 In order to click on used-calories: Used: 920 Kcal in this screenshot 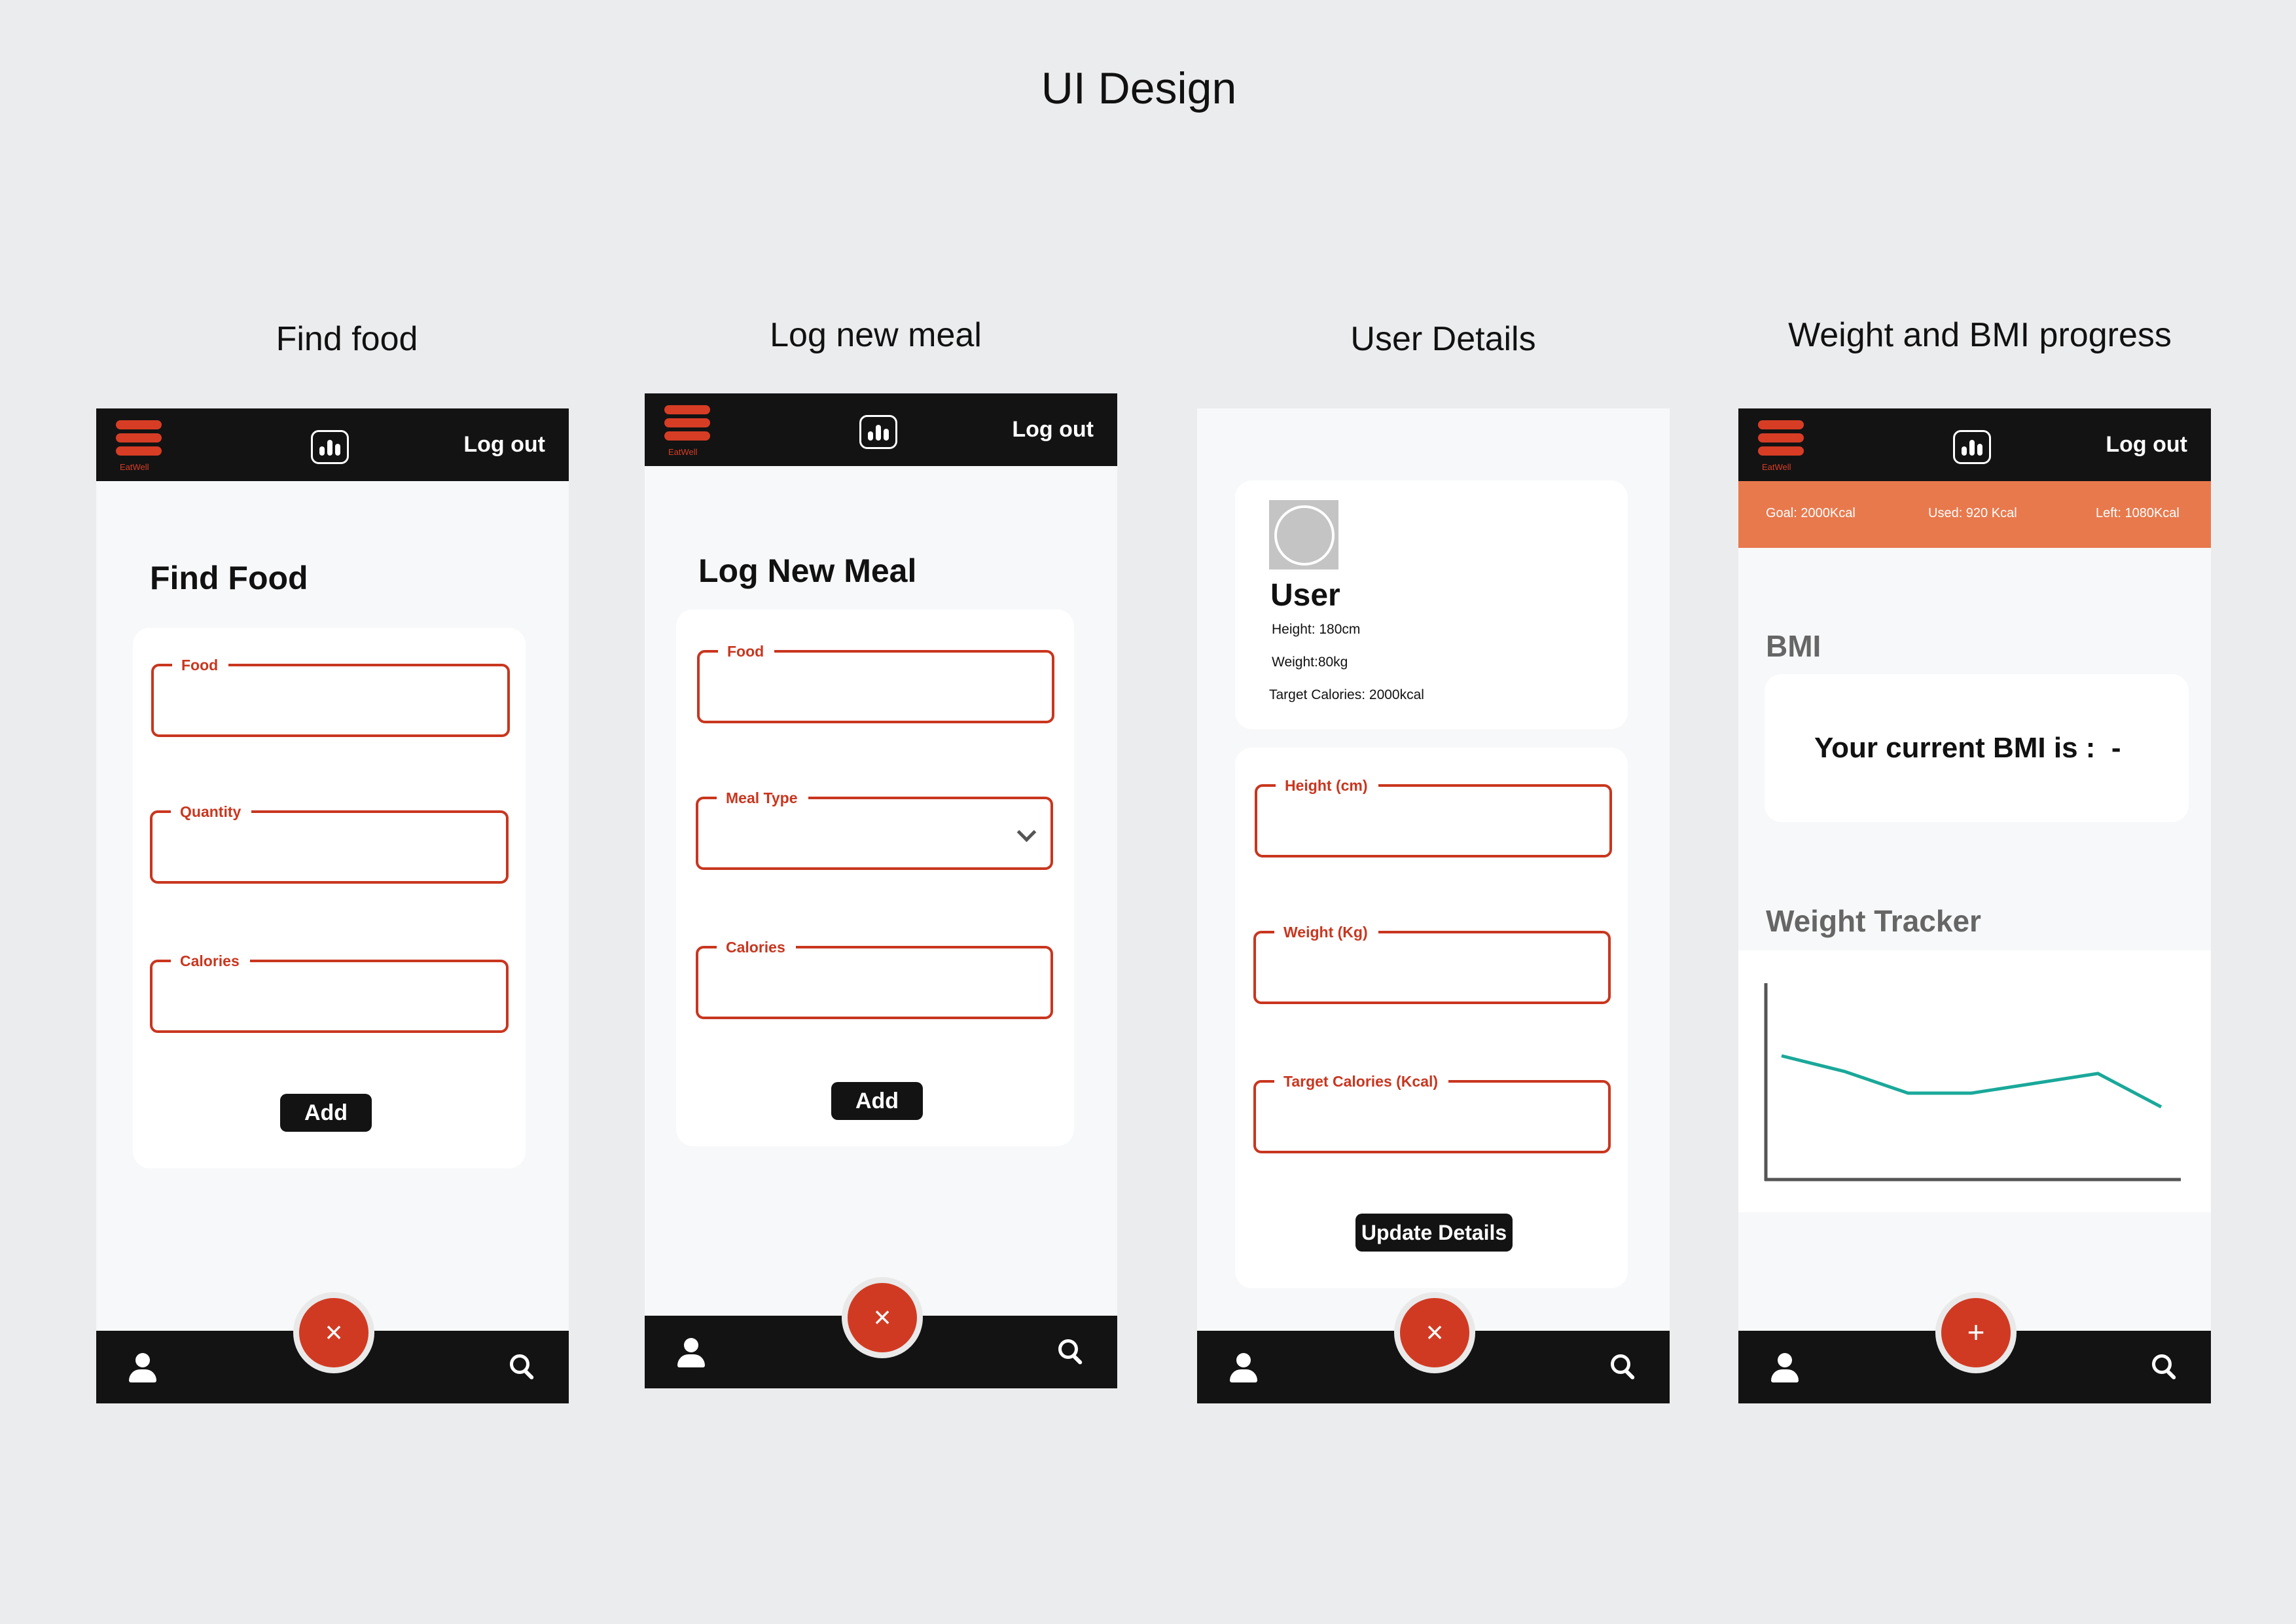, I will do `click(1972, 513)`.